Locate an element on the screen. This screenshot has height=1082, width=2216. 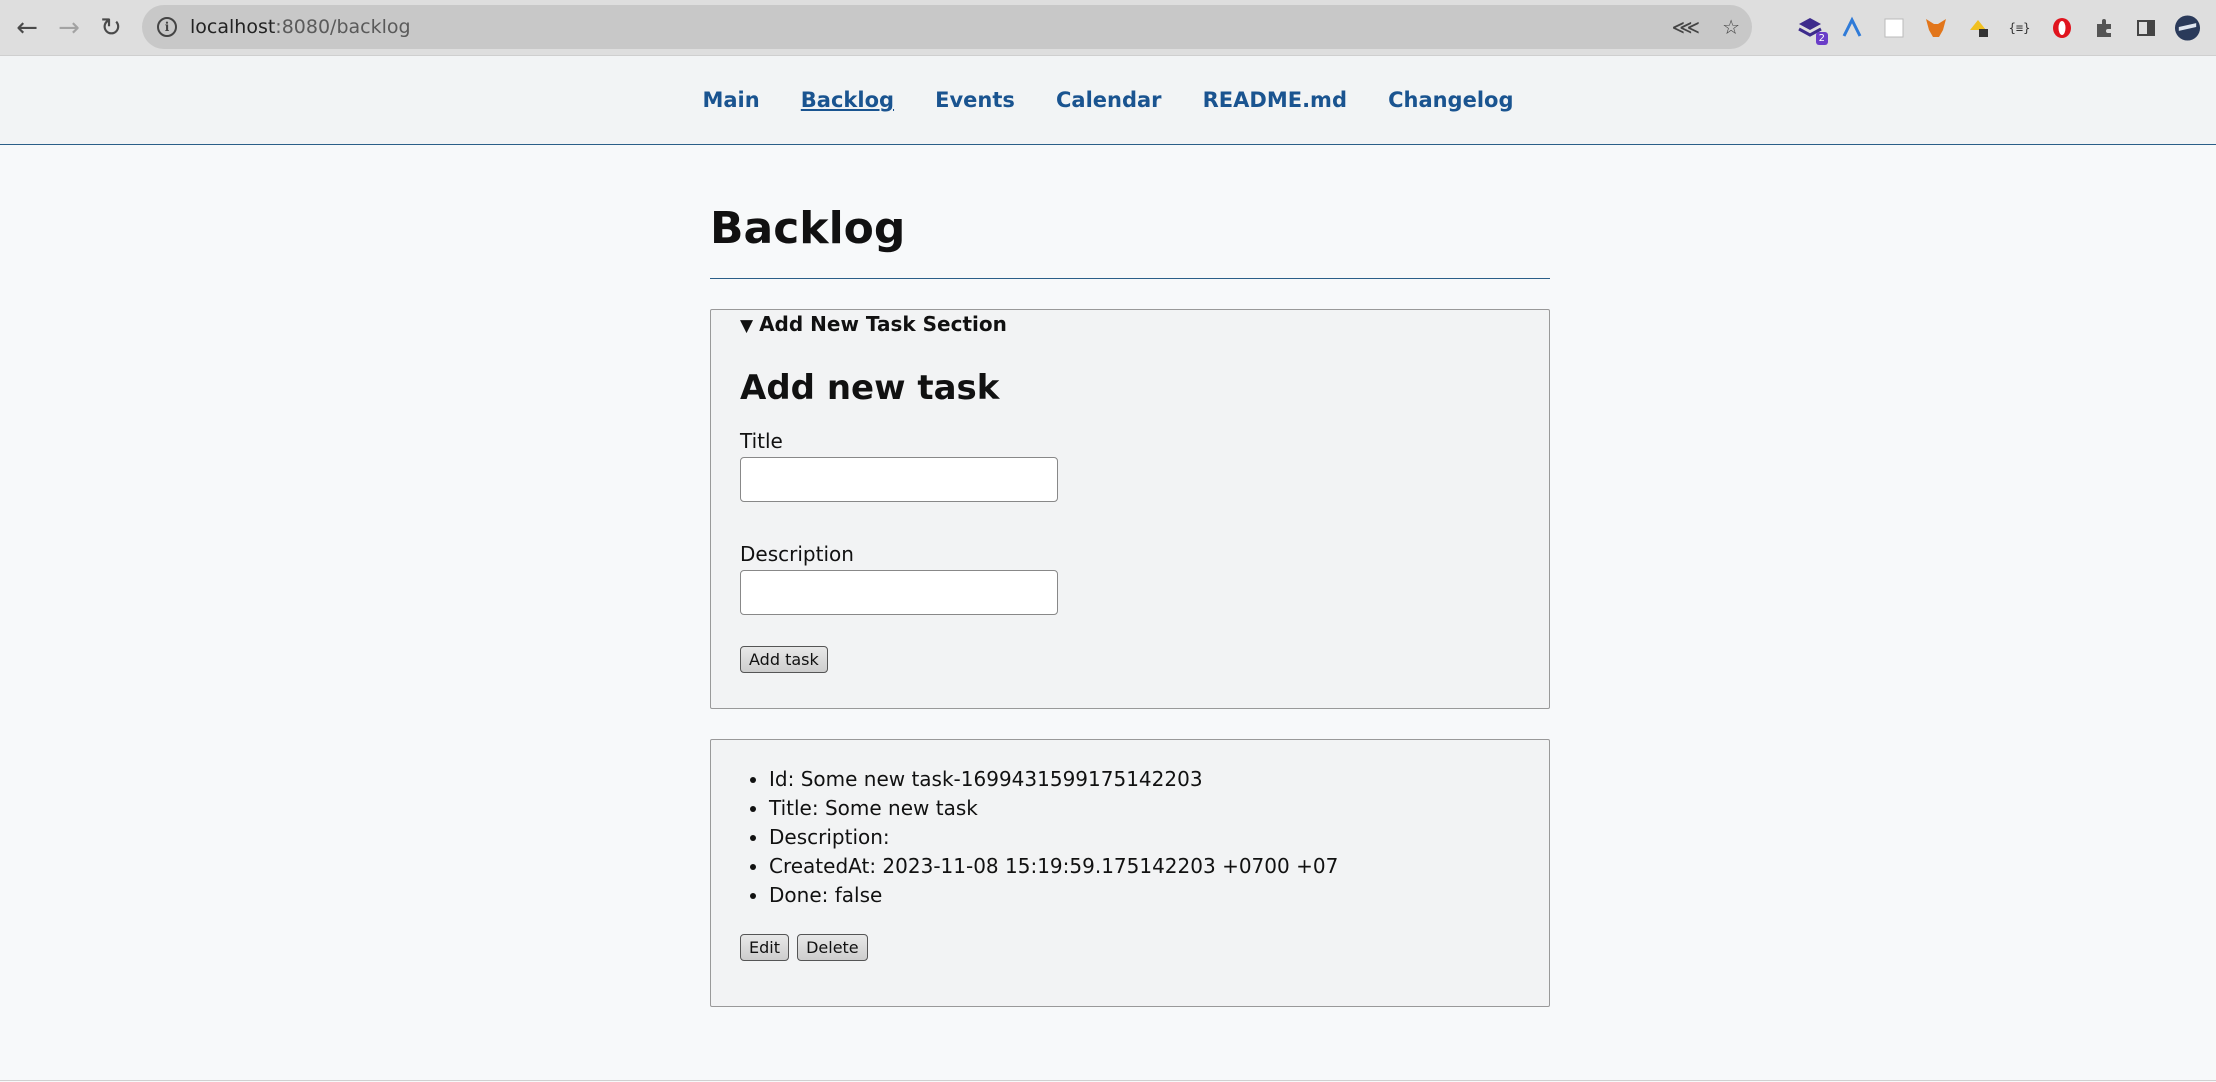
url-text: localhost:8080/backlog is located at coordinates (300, 27).